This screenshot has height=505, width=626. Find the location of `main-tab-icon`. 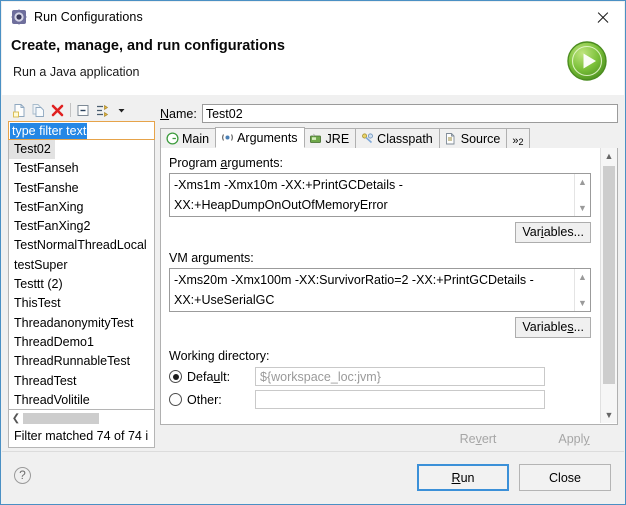

main-tab-icon is located at coordinates (172, 139).